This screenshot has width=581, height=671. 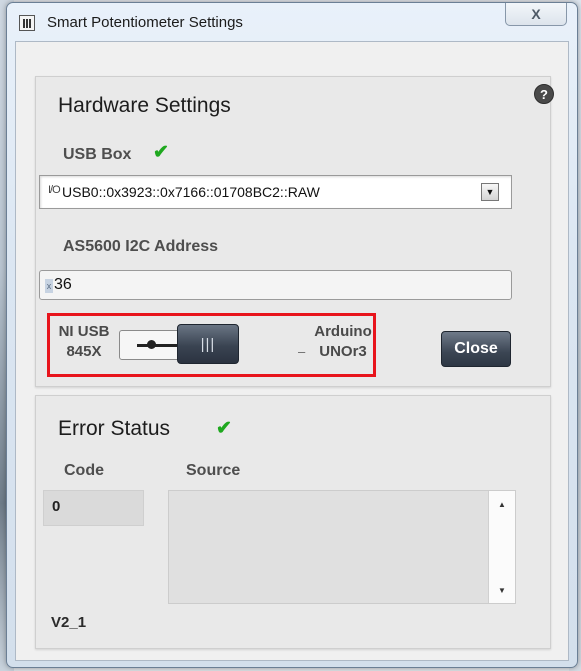 I want to click on switch-line, so click(x=159, y=345).